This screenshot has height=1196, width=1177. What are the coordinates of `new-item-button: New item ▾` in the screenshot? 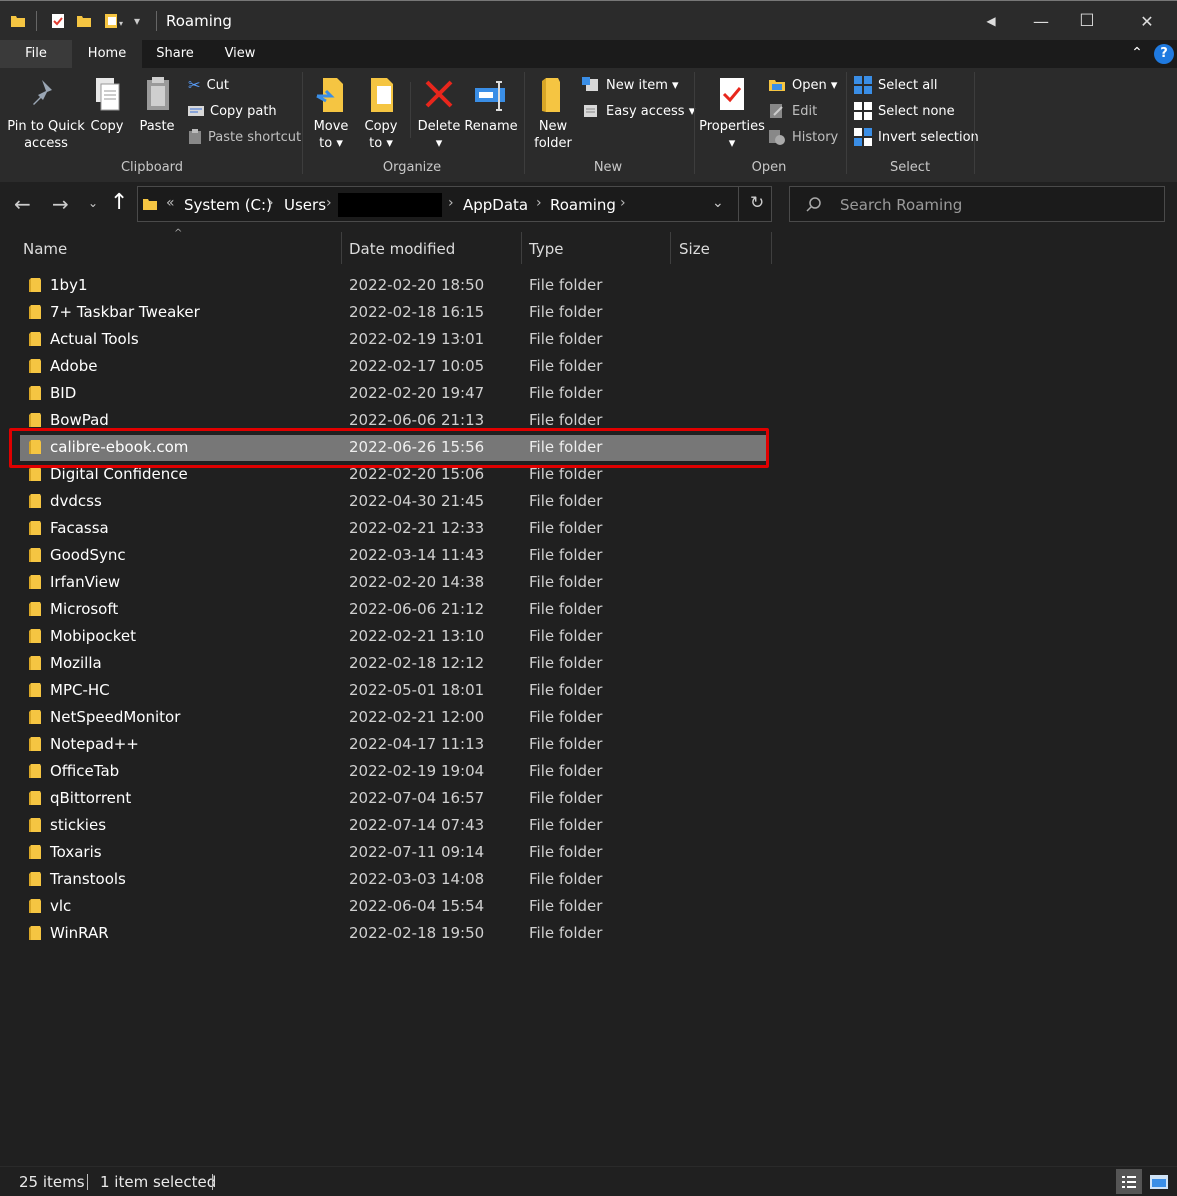 It's located at (630, 85).